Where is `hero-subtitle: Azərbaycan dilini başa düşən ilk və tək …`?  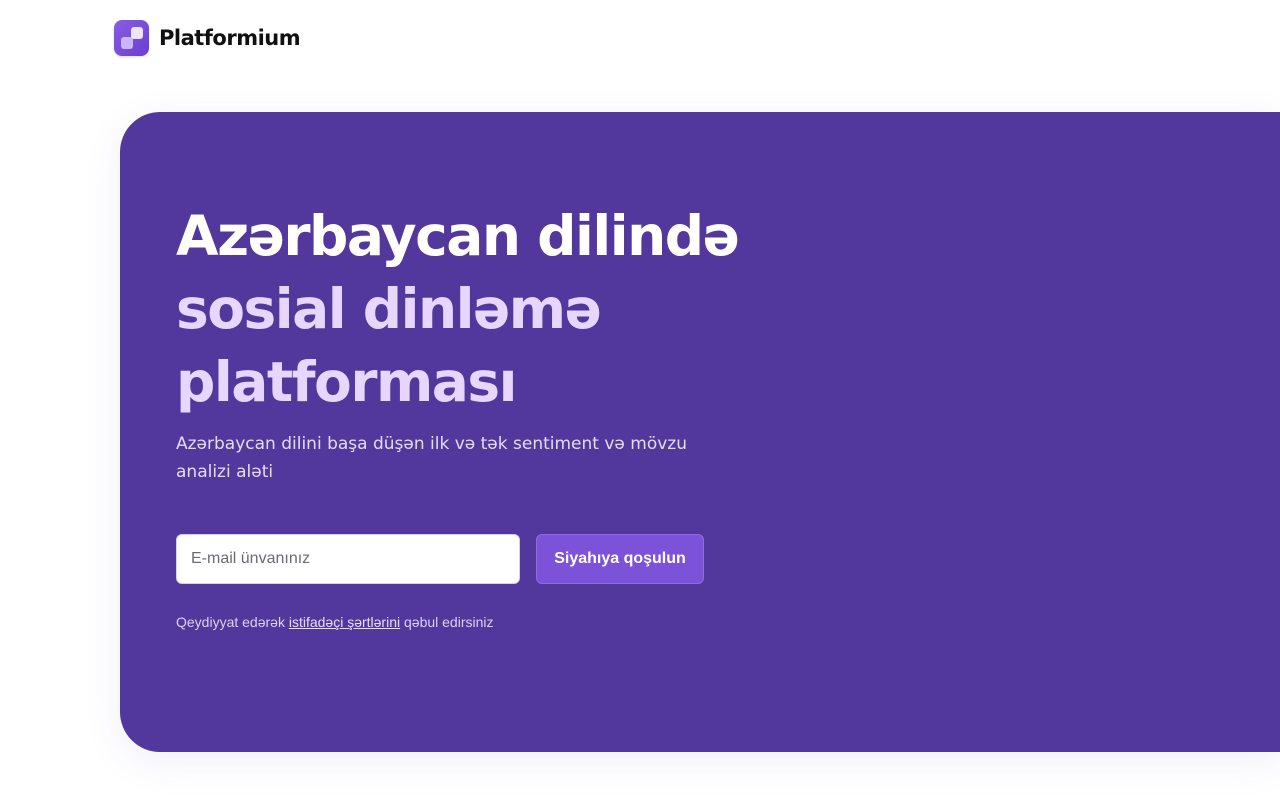 hero-subtitle: Azərbaycan dilini başa düşən ilk və tək … is located at coordinates (431, 458).